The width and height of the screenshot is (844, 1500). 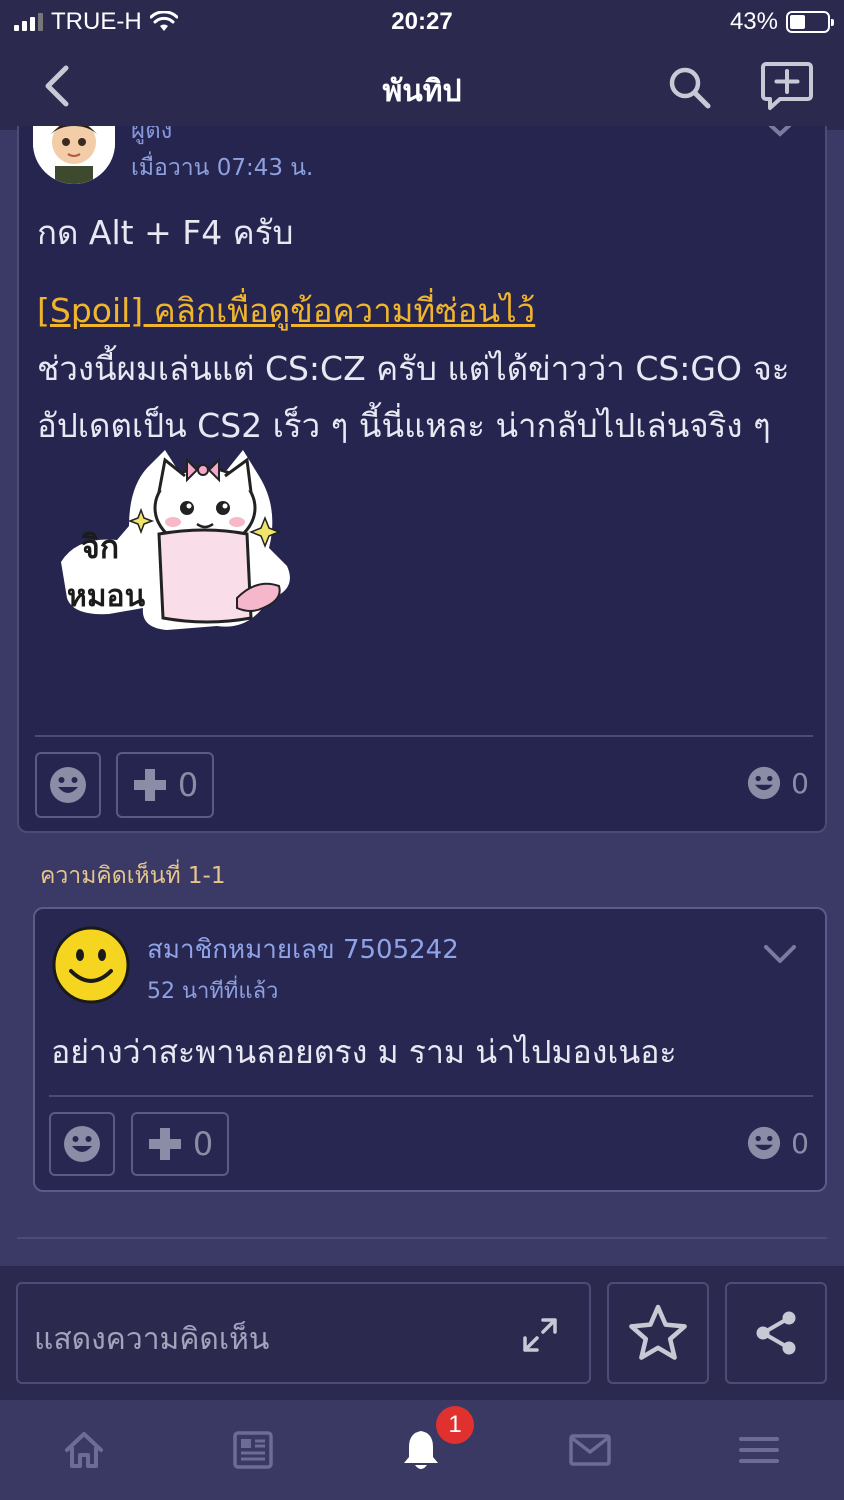 I want to click on status-bar: TRUE-H 20:27 43%, so click(x=422, y=22).